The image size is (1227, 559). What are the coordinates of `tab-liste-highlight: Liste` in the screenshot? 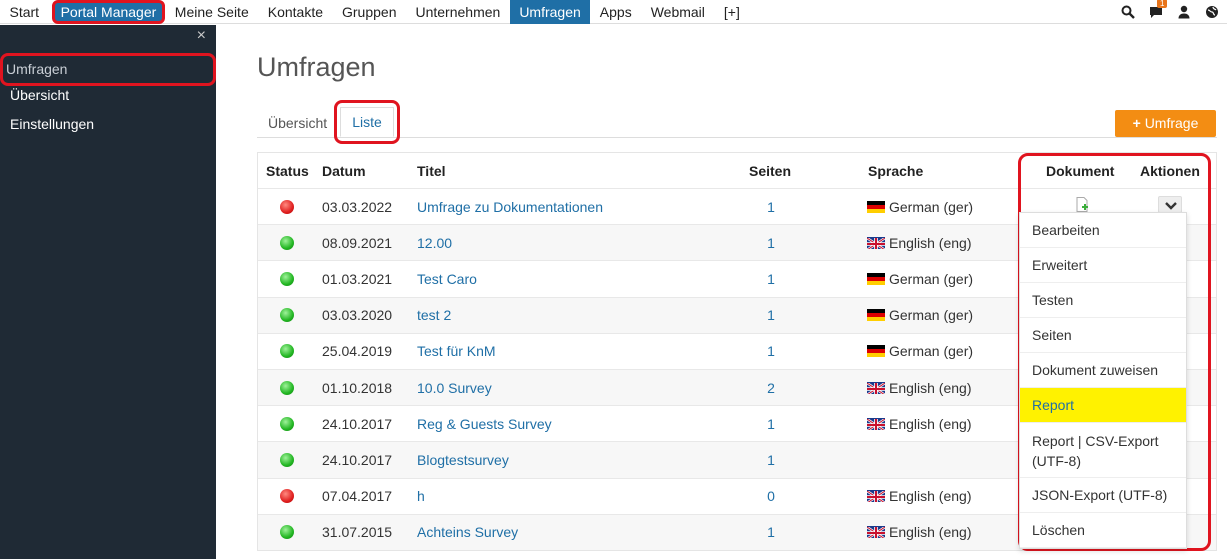 It's located at (367, 122).